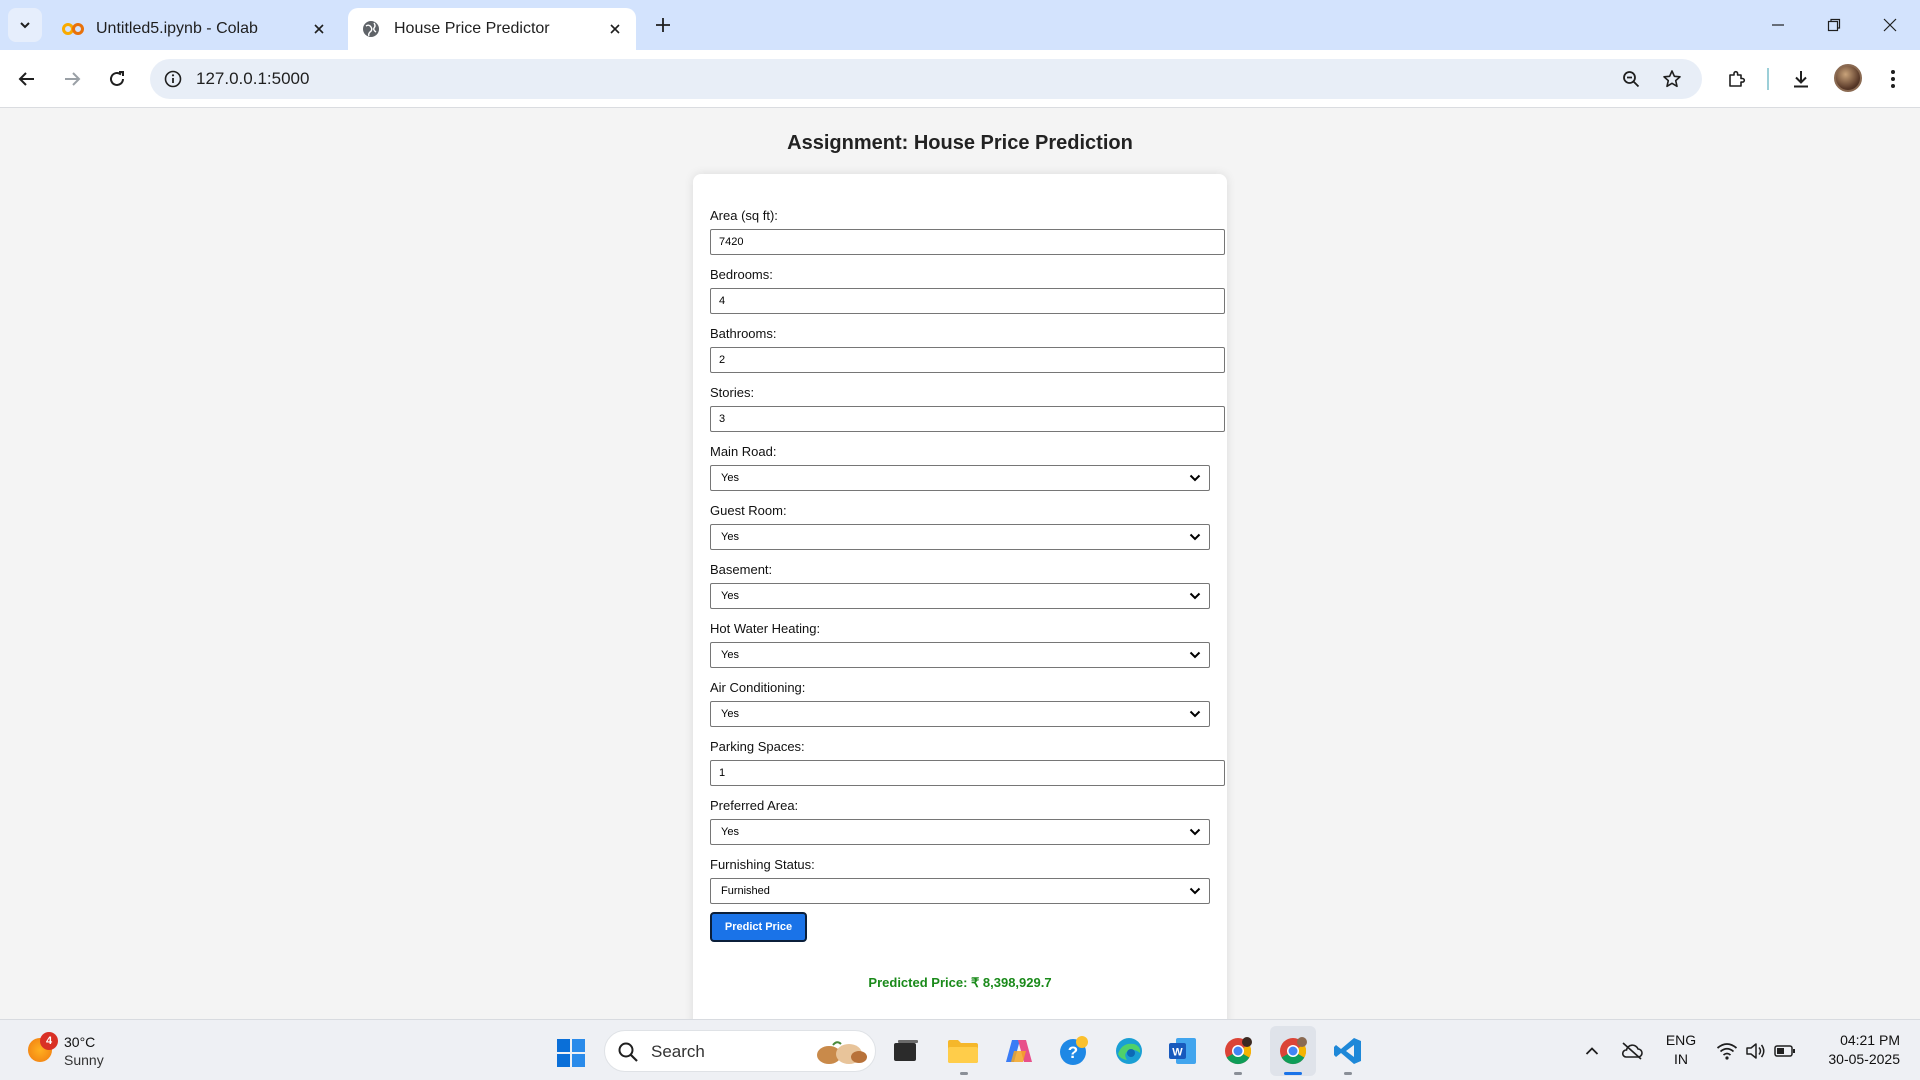  I want to click on search-highlight-icon, so click(842, 1052).